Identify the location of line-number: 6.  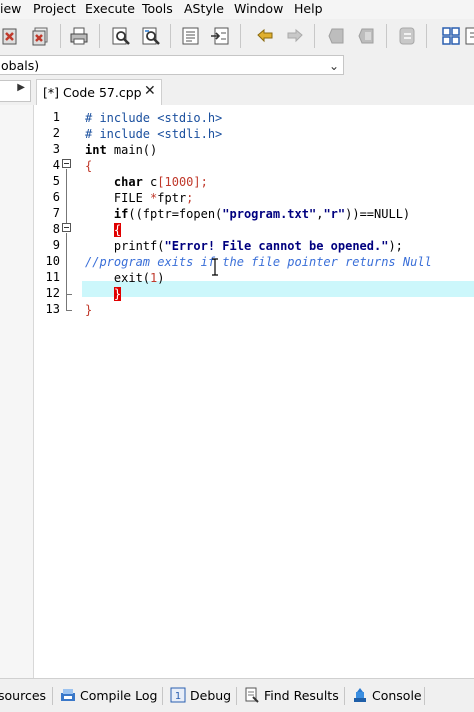
(56, 197).